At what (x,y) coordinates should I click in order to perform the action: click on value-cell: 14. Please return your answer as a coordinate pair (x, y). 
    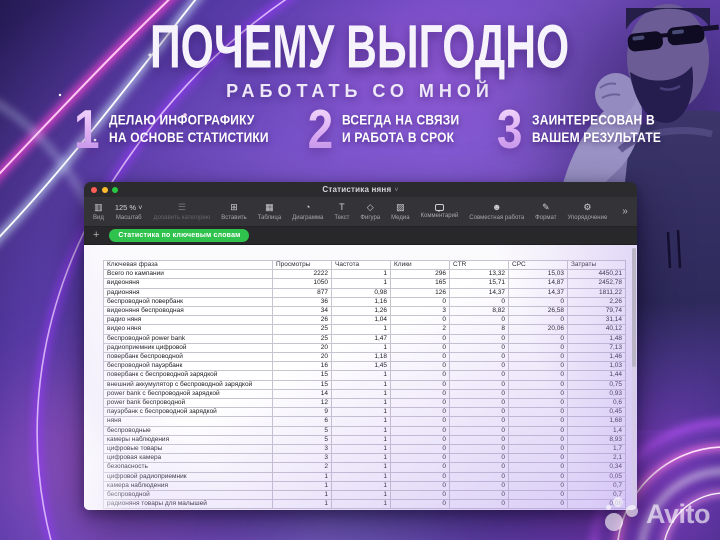
    Looking at the image, I should click on (302, 394).